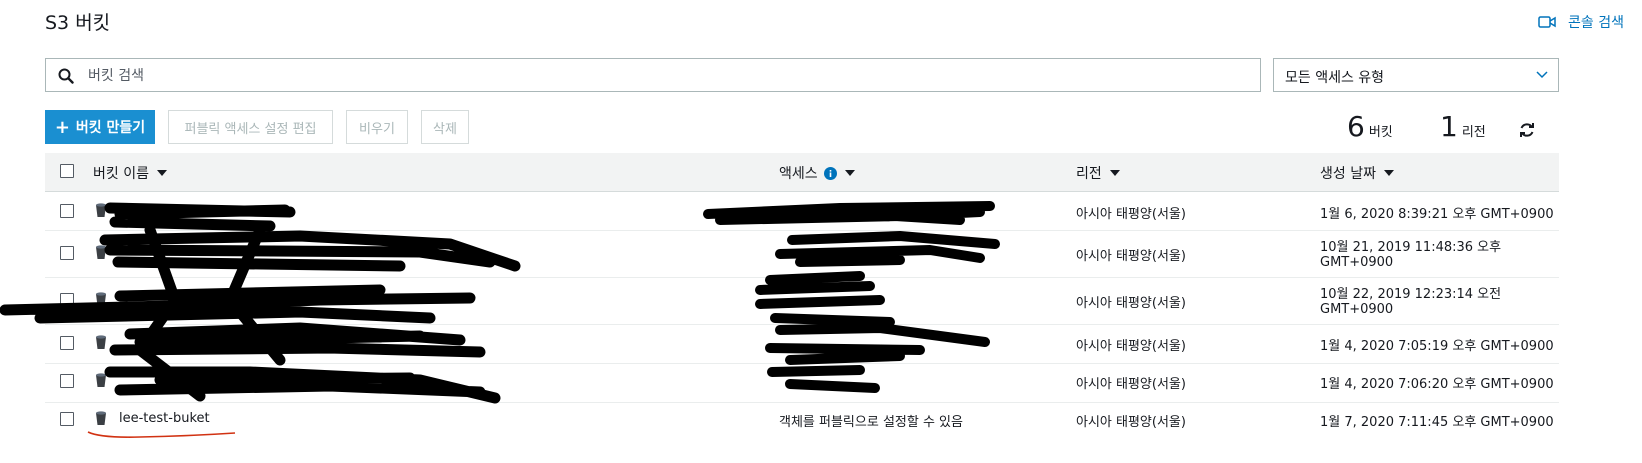 Image resolution: width=1642 pixels, height=463 pixels. I want to click on column-header-region-label: 리전, so click(1089, 174).